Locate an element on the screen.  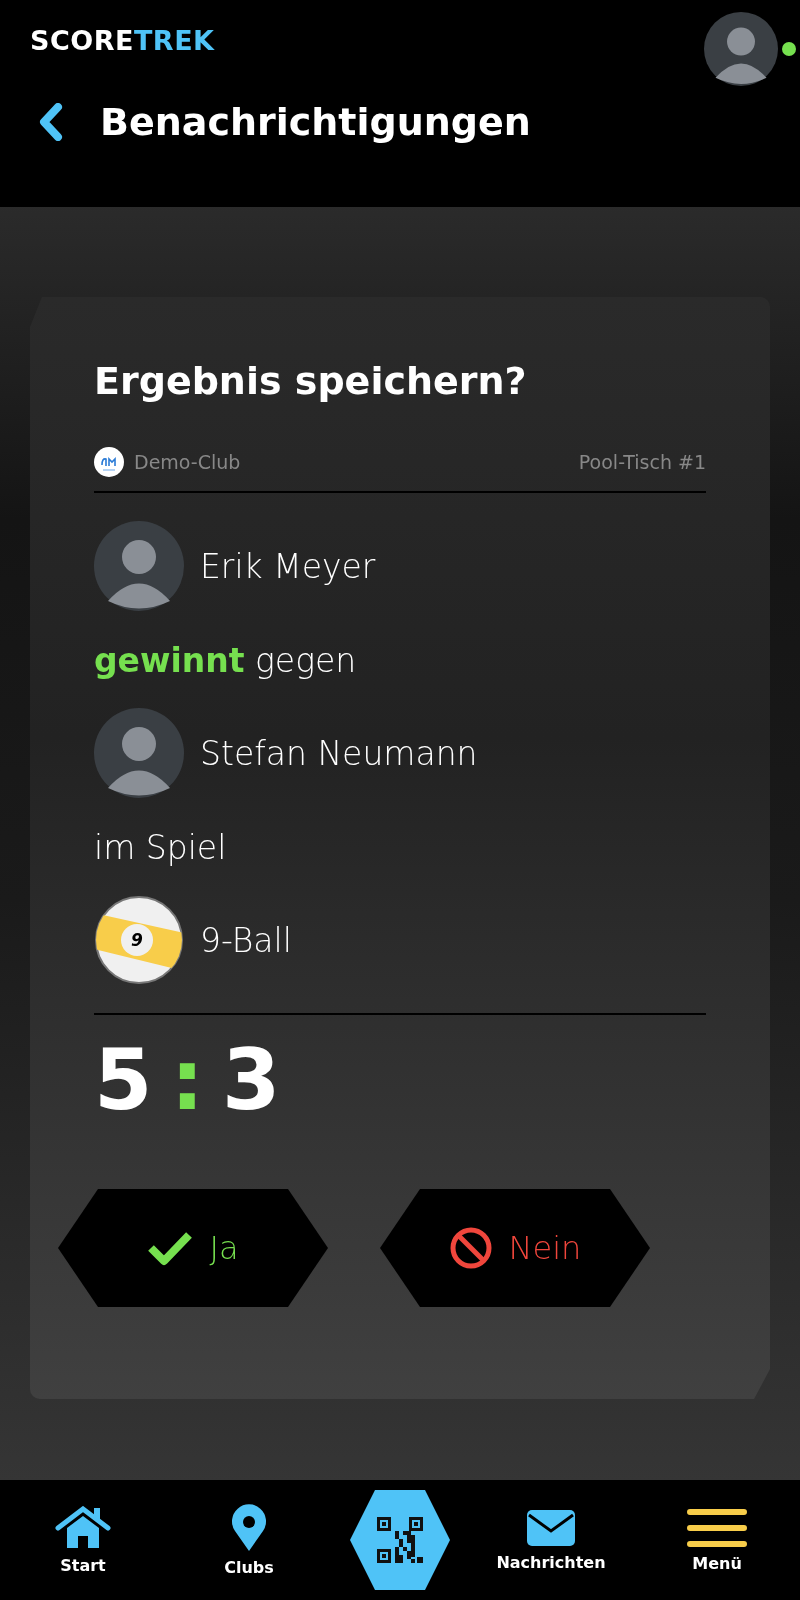
yes-button: Ja is located at coordinates (193, 1248).